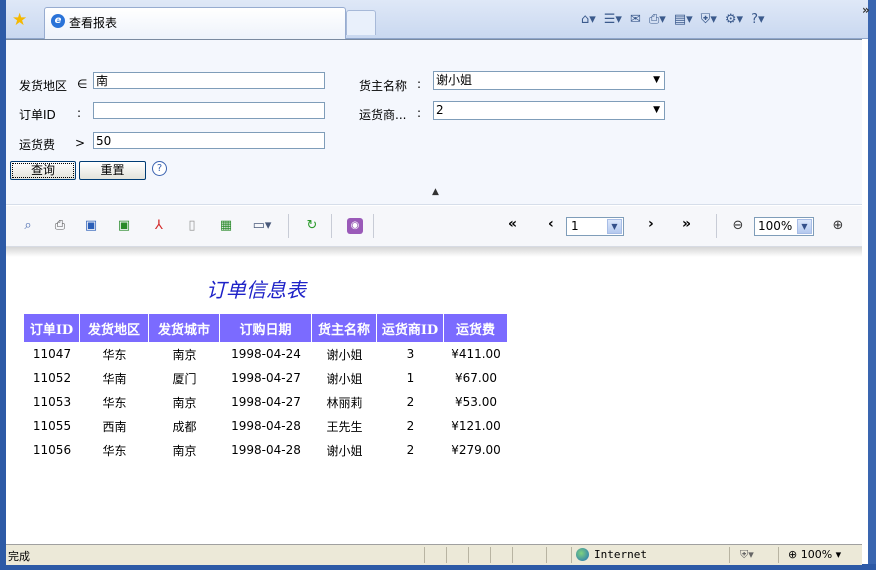  Describe the element at coordinates (262, 226) in the screenshot. I see `export-menu-icon: ▭▾` at that location.